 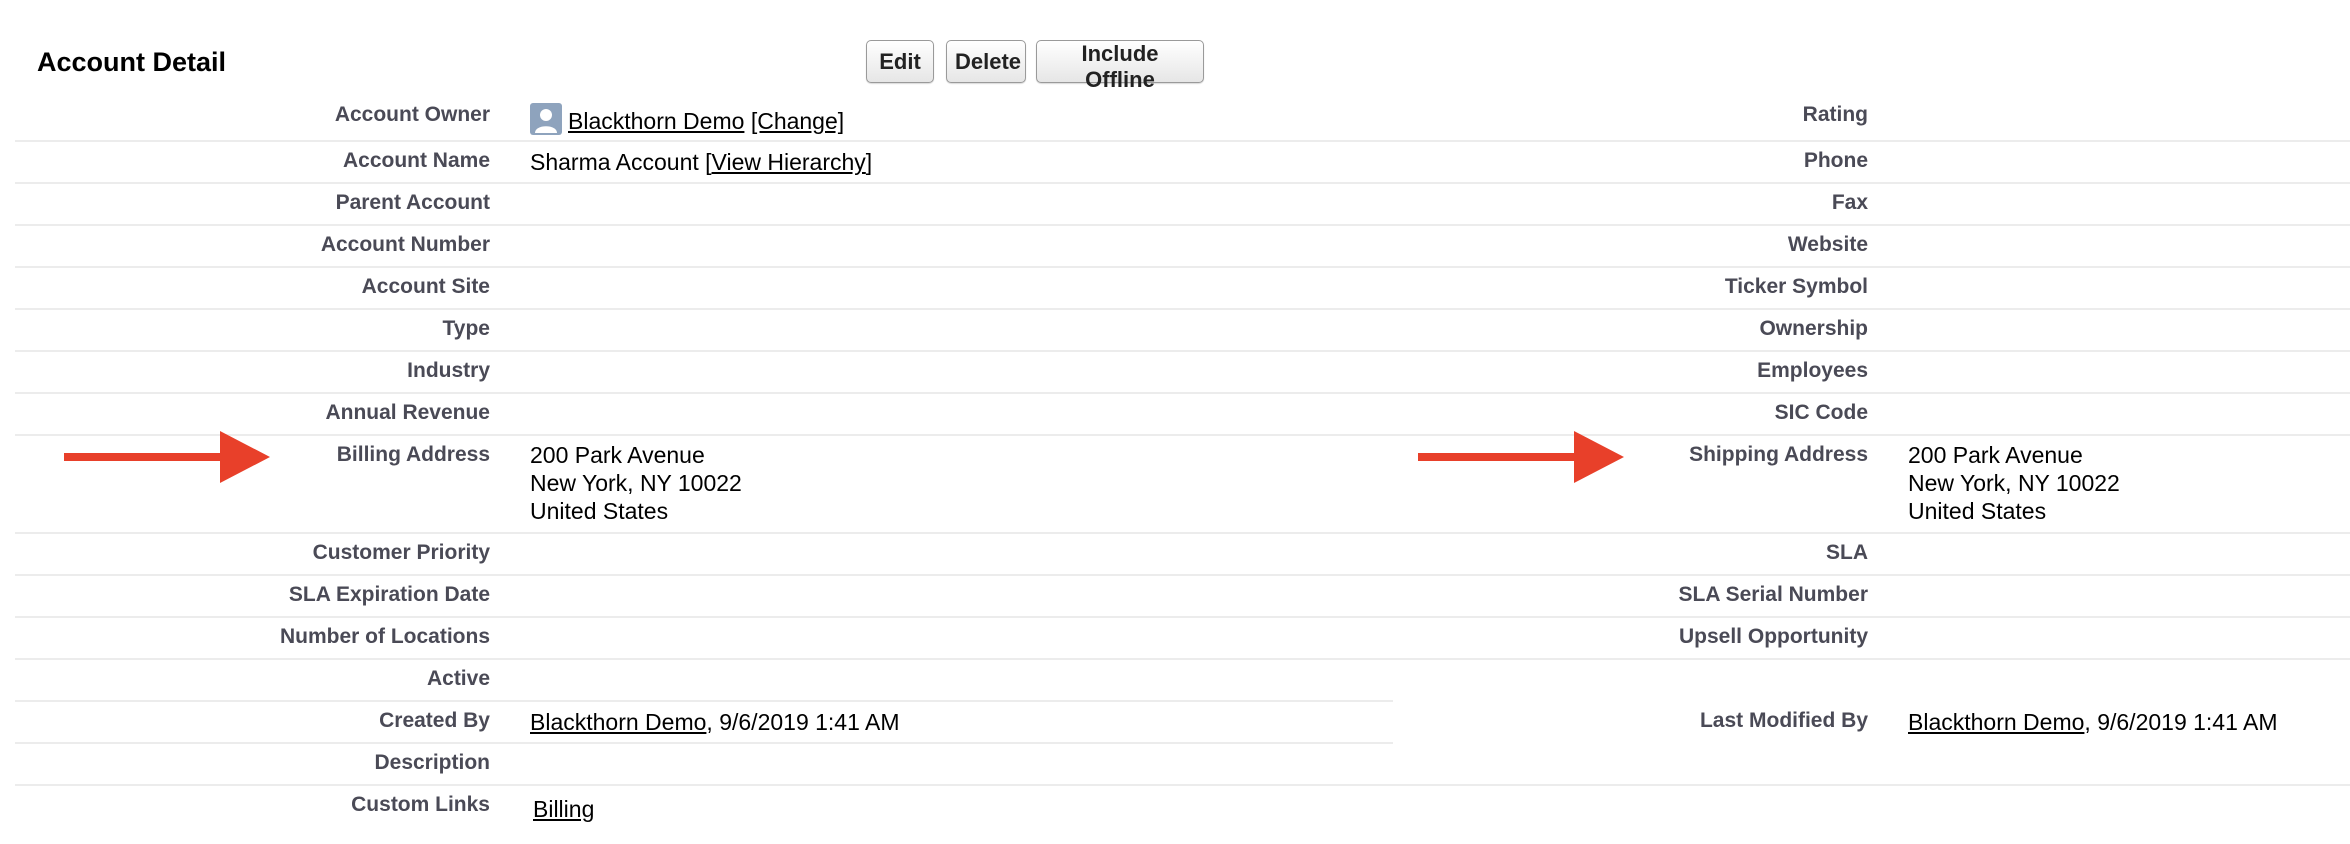 What do you see at coordinates (803, 722) in the screenshot?
I see `created-by-date: , 9/6/2019 1:41 AM` at bounding box center [803, 722].